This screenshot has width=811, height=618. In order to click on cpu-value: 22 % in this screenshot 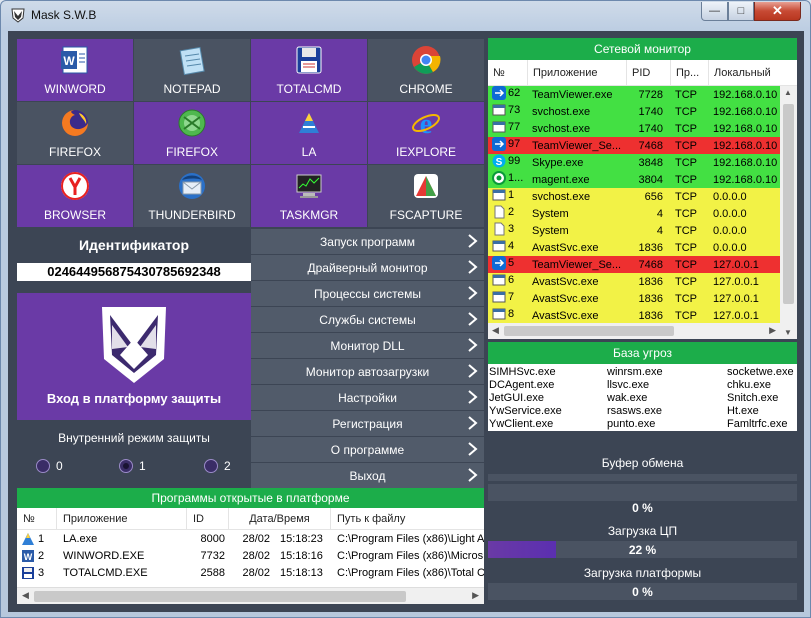, I will do `click(642, 550)`.